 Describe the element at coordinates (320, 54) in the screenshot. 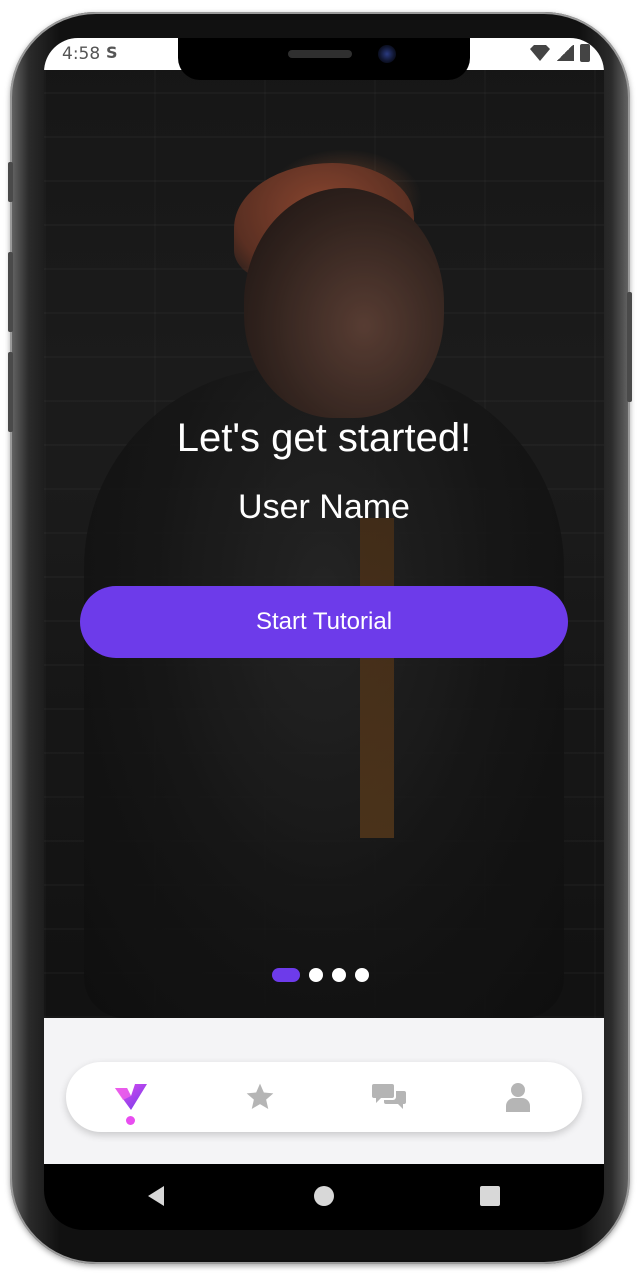

I see `earpiece-speaker` at that location.